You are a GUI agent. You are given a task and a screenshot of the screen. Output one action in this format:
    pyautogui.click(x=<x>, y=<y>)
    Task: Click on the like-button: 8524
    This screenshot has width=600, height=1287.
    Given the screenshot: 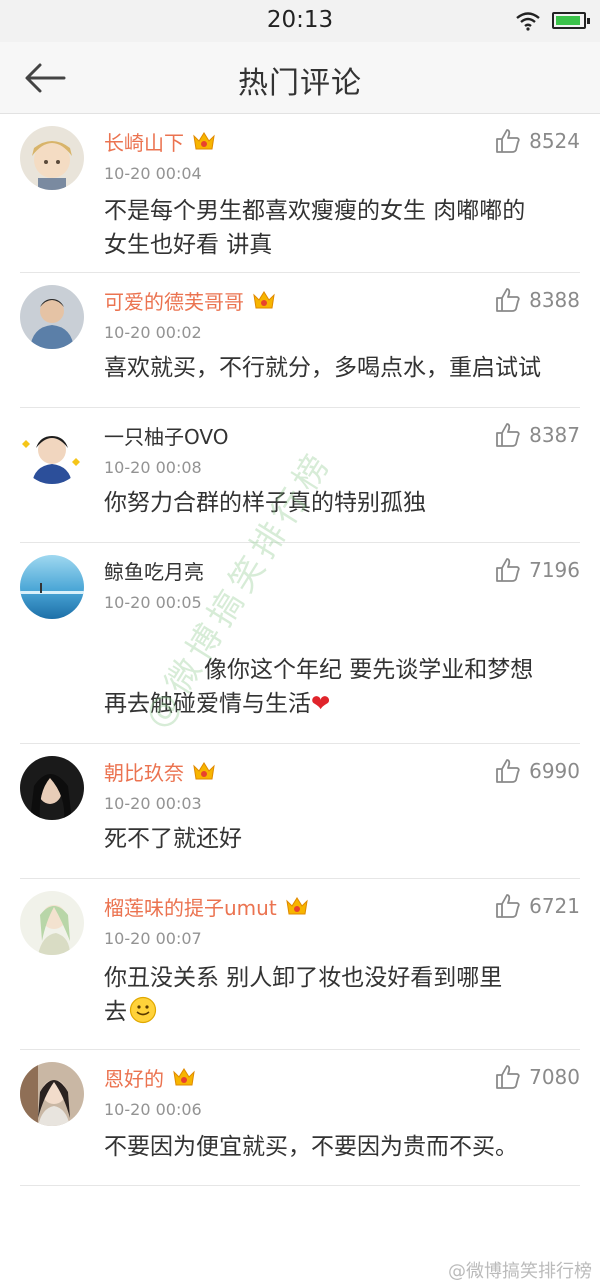 What is the action you would take?
    pyautogui.click(x=537, y=141)
    